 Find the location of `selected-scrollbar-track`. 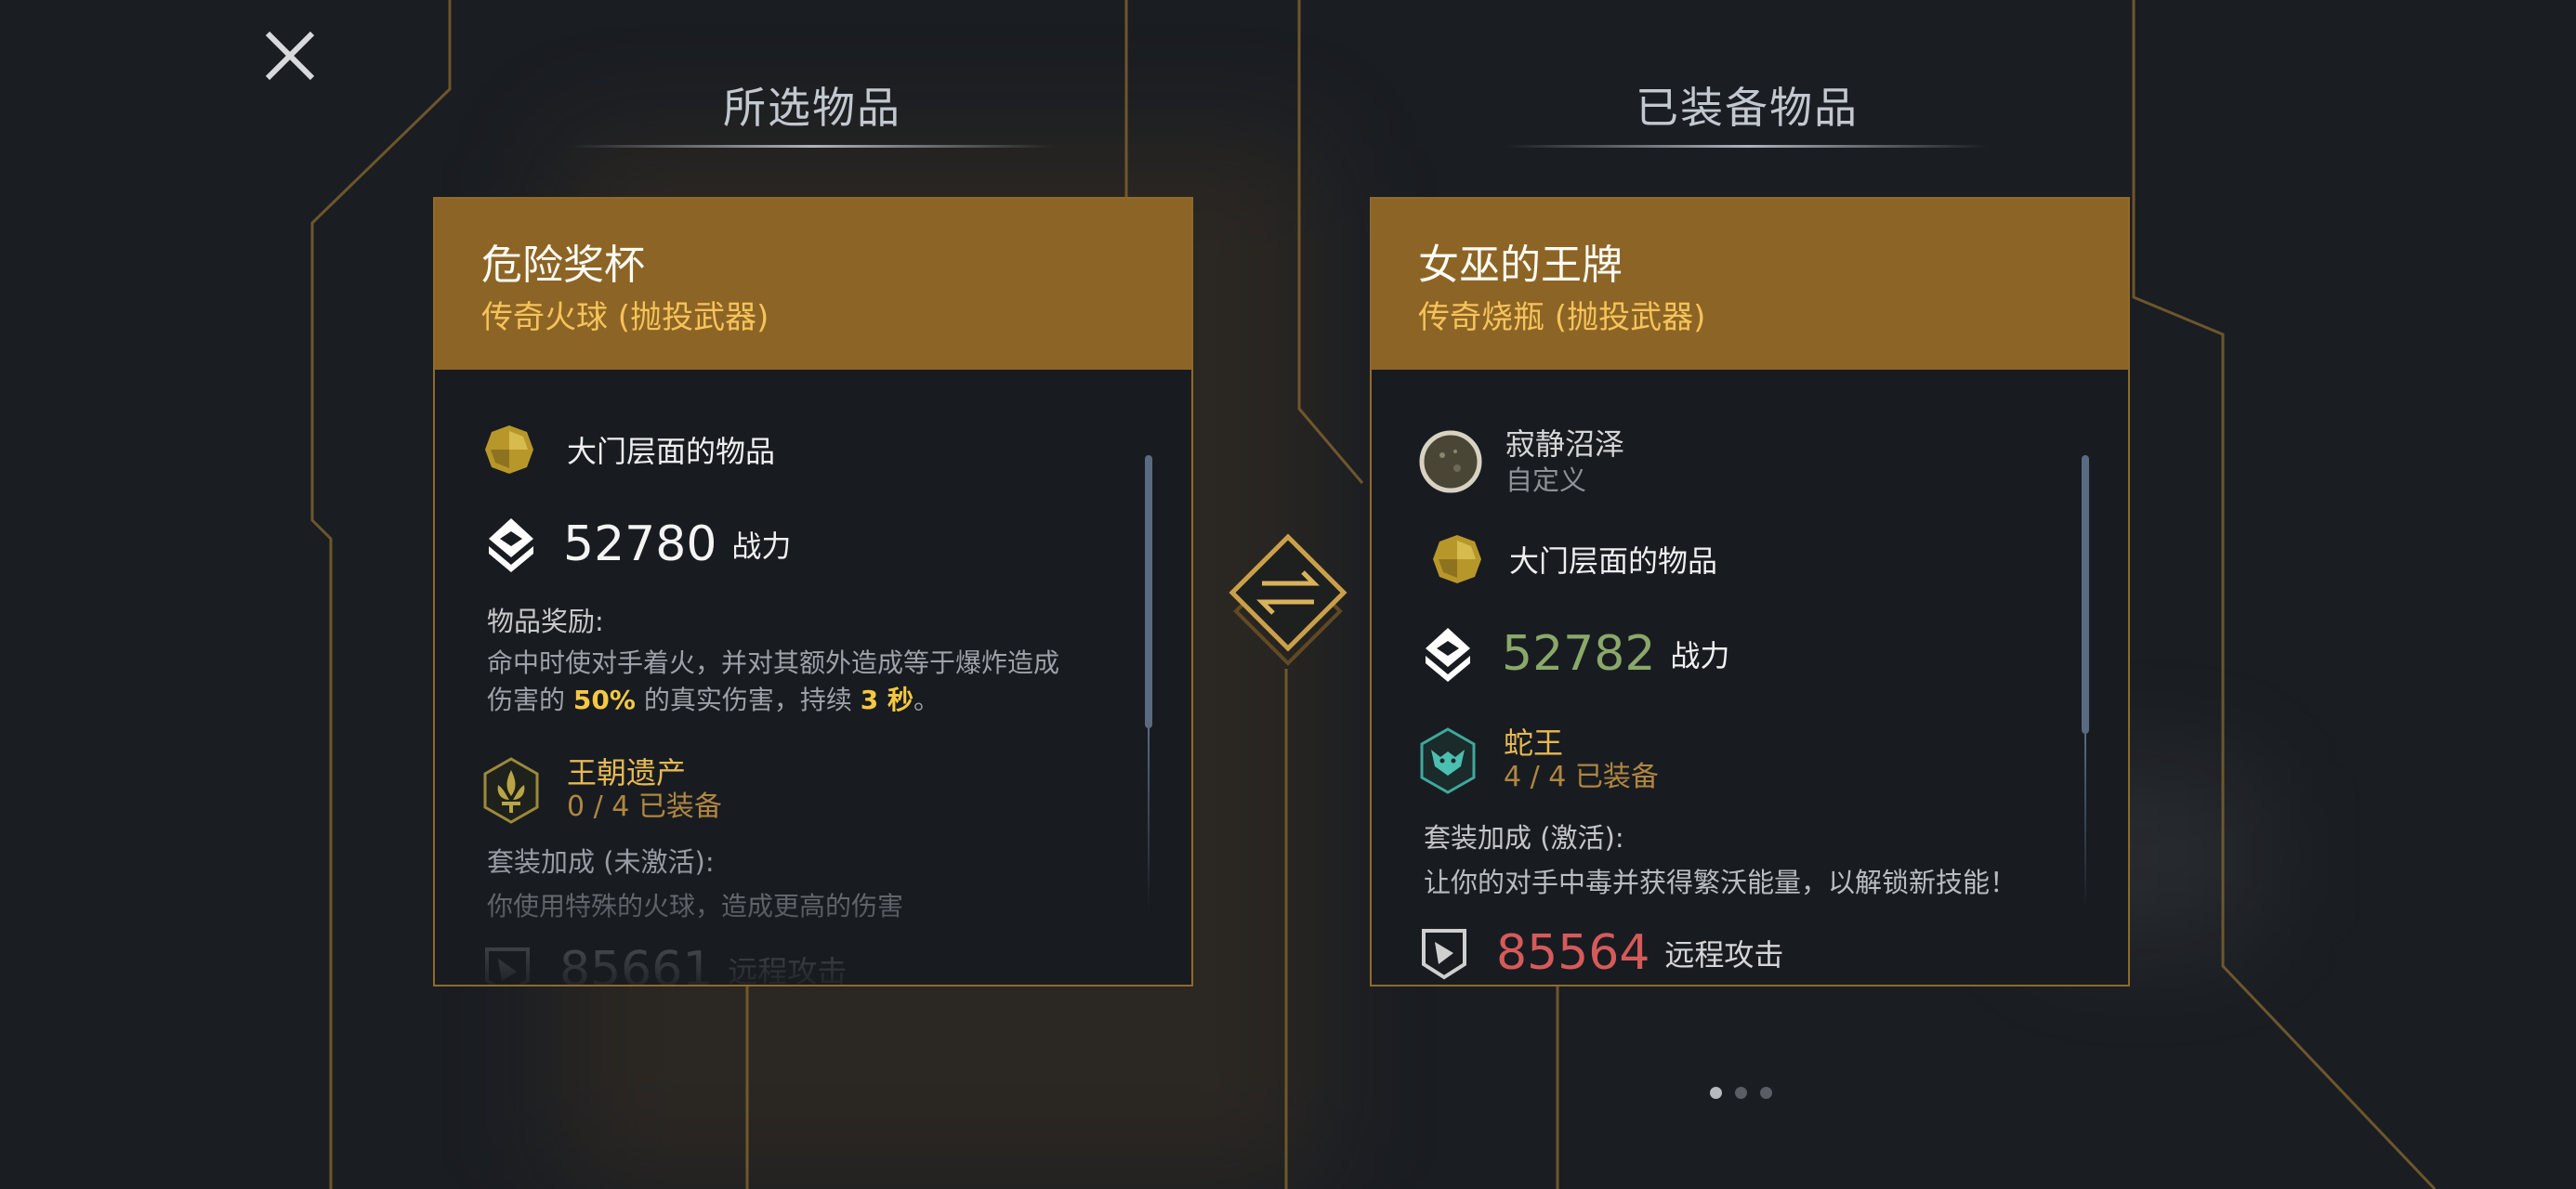

selected-scrollbar-track is located at coordinates (1149, 821).